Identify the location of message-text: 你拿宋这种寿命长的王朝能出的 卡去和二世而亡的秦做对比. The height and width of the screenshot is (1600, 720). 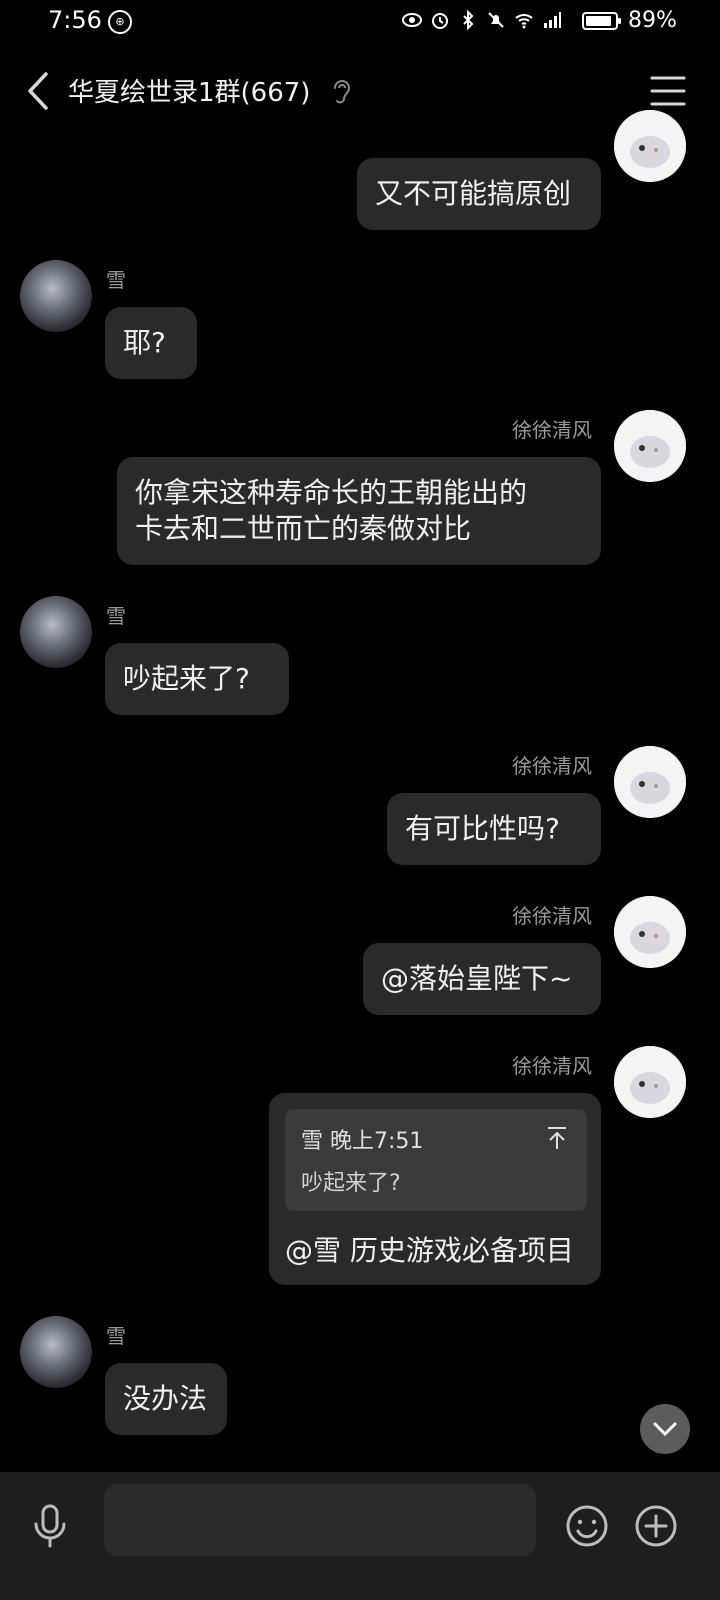
(331, 510).